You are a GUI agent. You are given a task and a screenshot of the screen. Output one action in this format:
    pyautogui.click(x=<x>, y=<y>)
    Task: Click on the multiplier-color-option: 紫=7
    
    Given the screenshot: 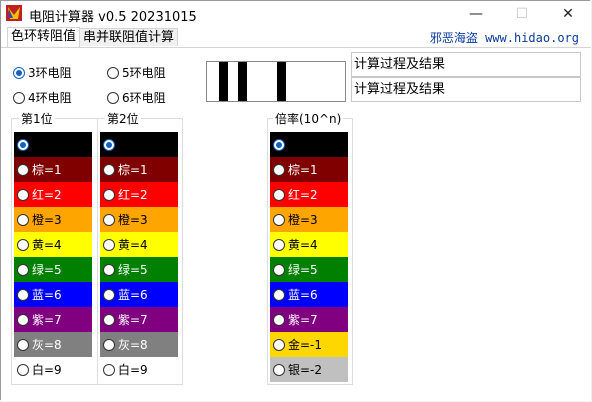 What is the action you would take?
    pyautogui.click(x=309, y=319)
    